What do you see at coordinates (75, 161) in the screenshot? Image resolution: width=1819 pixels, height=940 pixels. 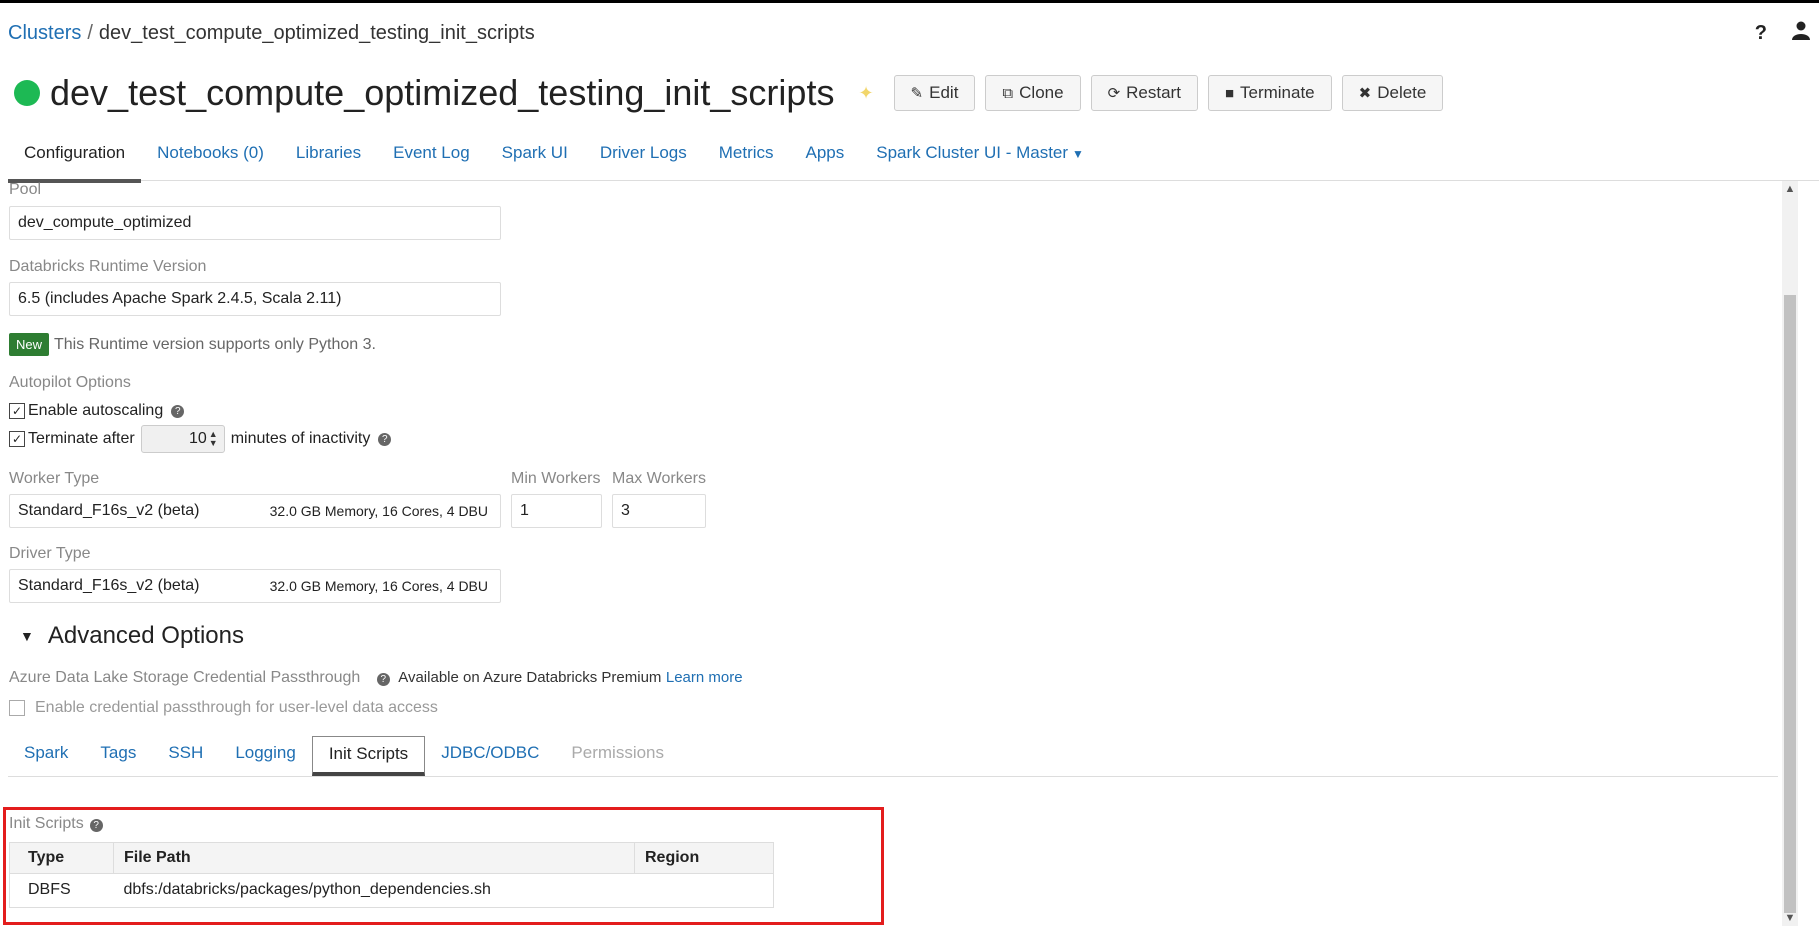 I see `tab-configuration: Configuration` at bounding box center [75, 161].